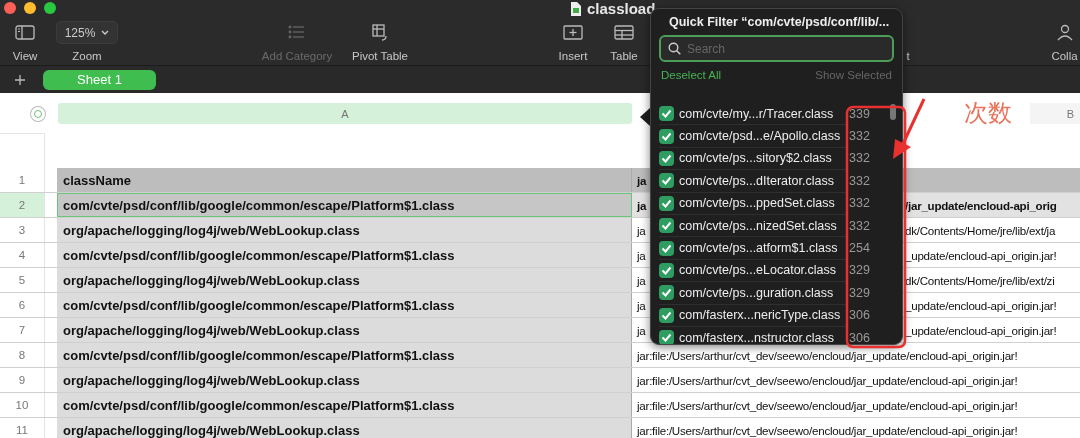 The height and width of the screenshot is (438, 1080). Describe the element at coordinates (909, 129) in the screenshot. I see `annotation-arrow` at that location.